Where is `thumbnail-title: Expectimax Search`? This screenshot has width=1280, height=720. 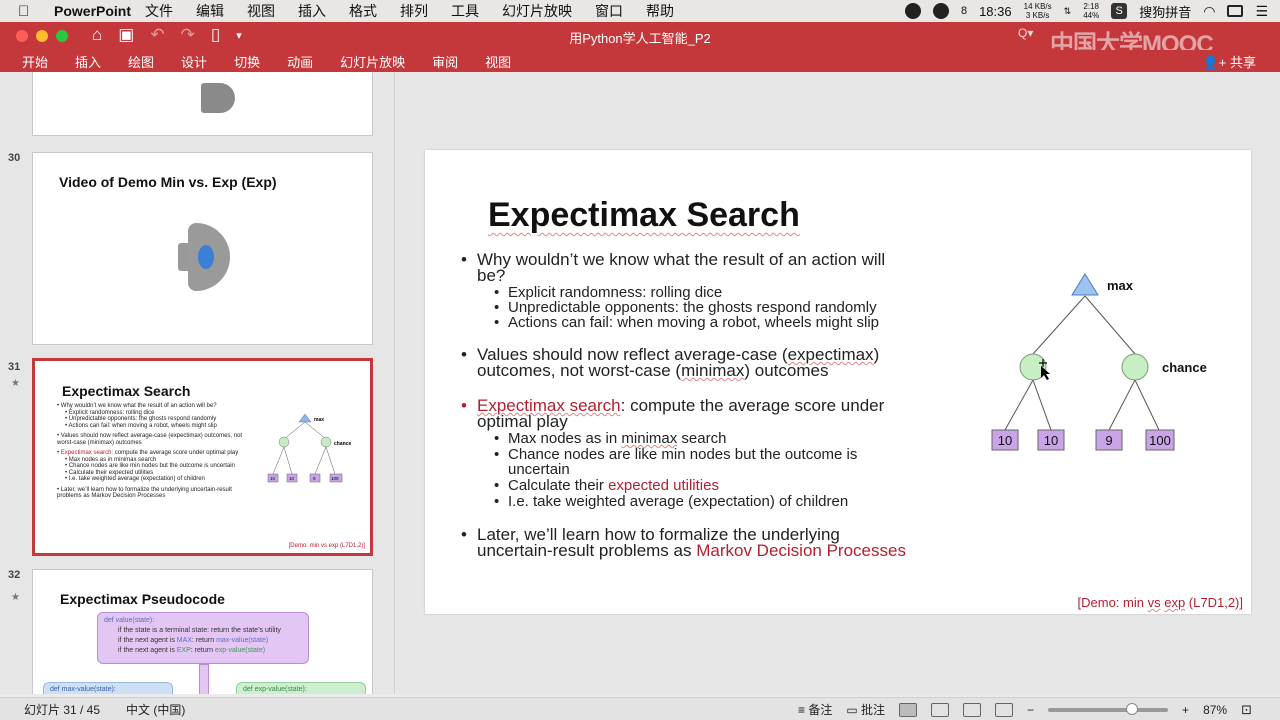
thumbnail-title: Expectimax Search is located at coordinates (126, 391).